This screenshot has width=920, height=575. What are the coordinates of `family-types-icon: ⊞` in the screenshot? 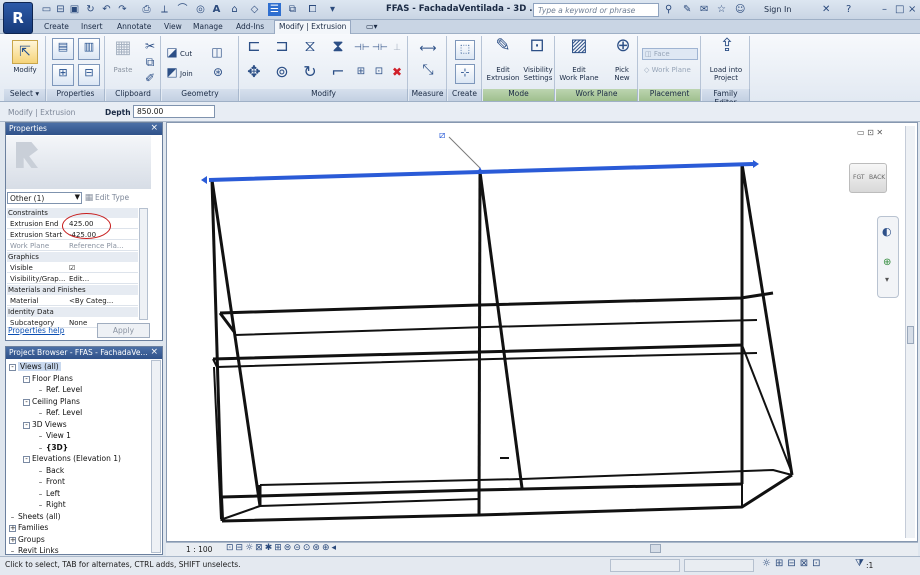 It's located at (63, 75).